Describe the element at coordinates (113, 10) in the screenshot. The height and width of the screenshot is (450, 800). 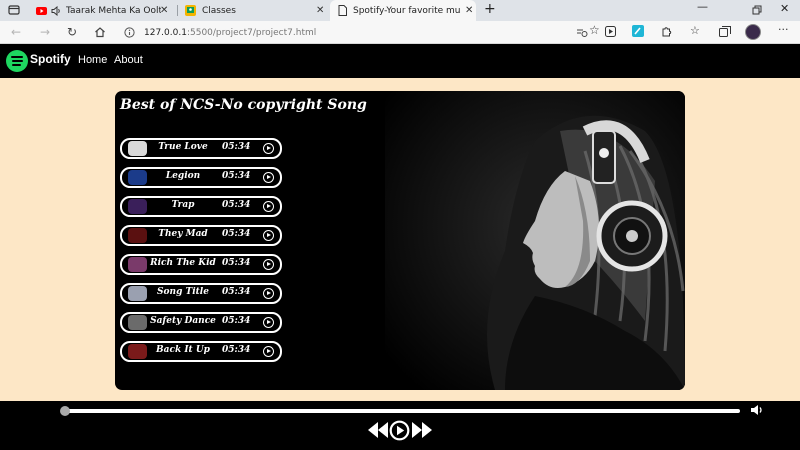
I see `tab-title: Taarak Mehta Ka Ooltah Ch` at that location.